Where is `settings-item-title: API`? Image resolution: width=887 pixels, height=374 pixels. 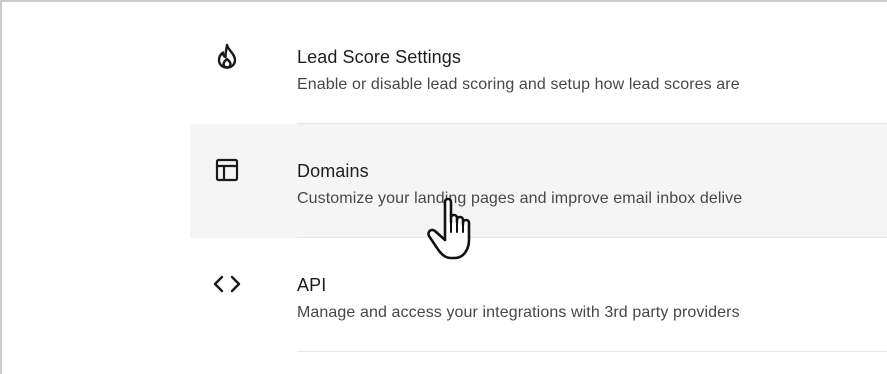 settings-item-title: API is located at coordinates (312, 285).